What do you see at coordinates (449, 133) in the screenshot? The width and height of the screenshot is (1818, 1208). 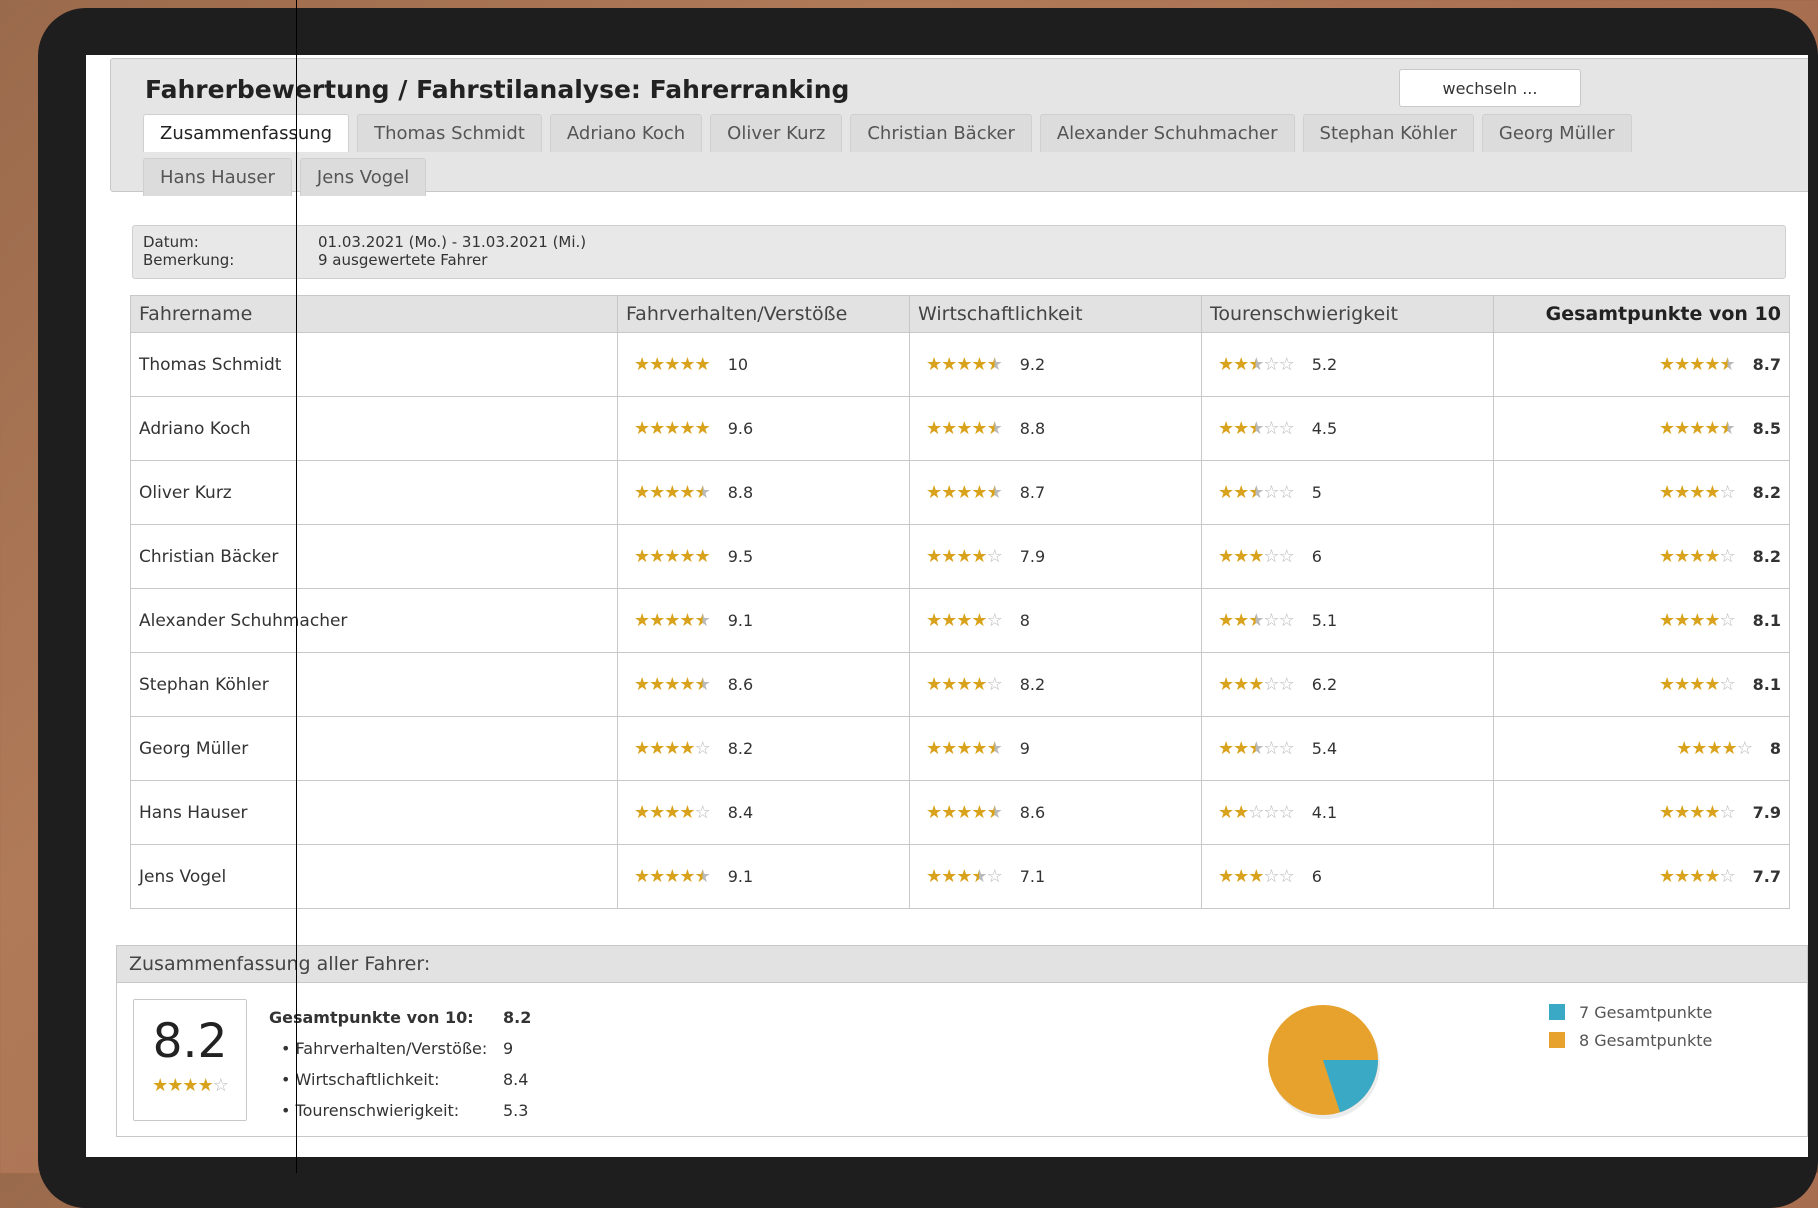 I see `tab-driver: Thomas Schmidt` at bounding box center [449, 133].